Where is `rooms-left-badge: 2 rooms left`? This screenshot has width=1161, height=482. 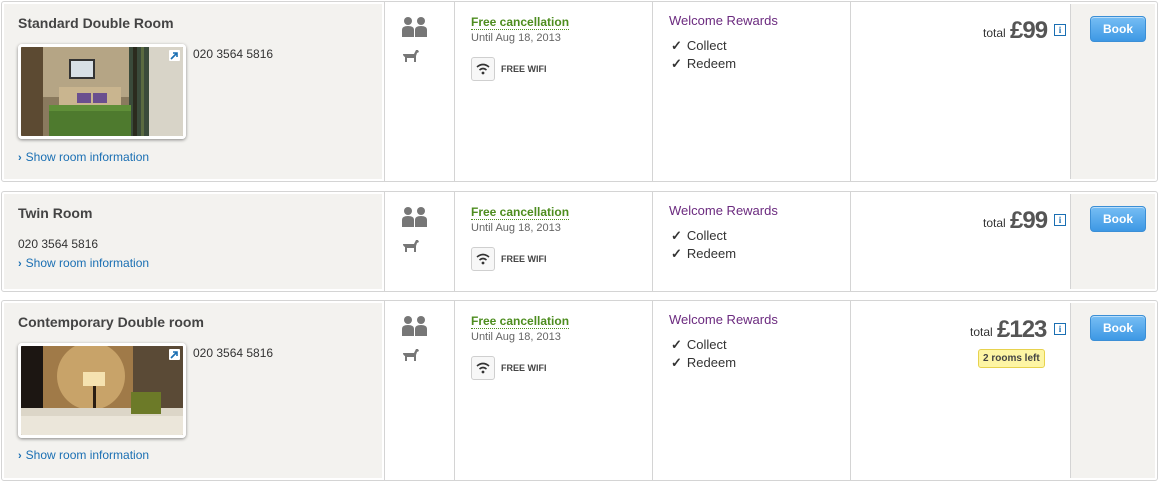 rooms-left-badge: 2 rooms left is located at coordinates (1011, 358).